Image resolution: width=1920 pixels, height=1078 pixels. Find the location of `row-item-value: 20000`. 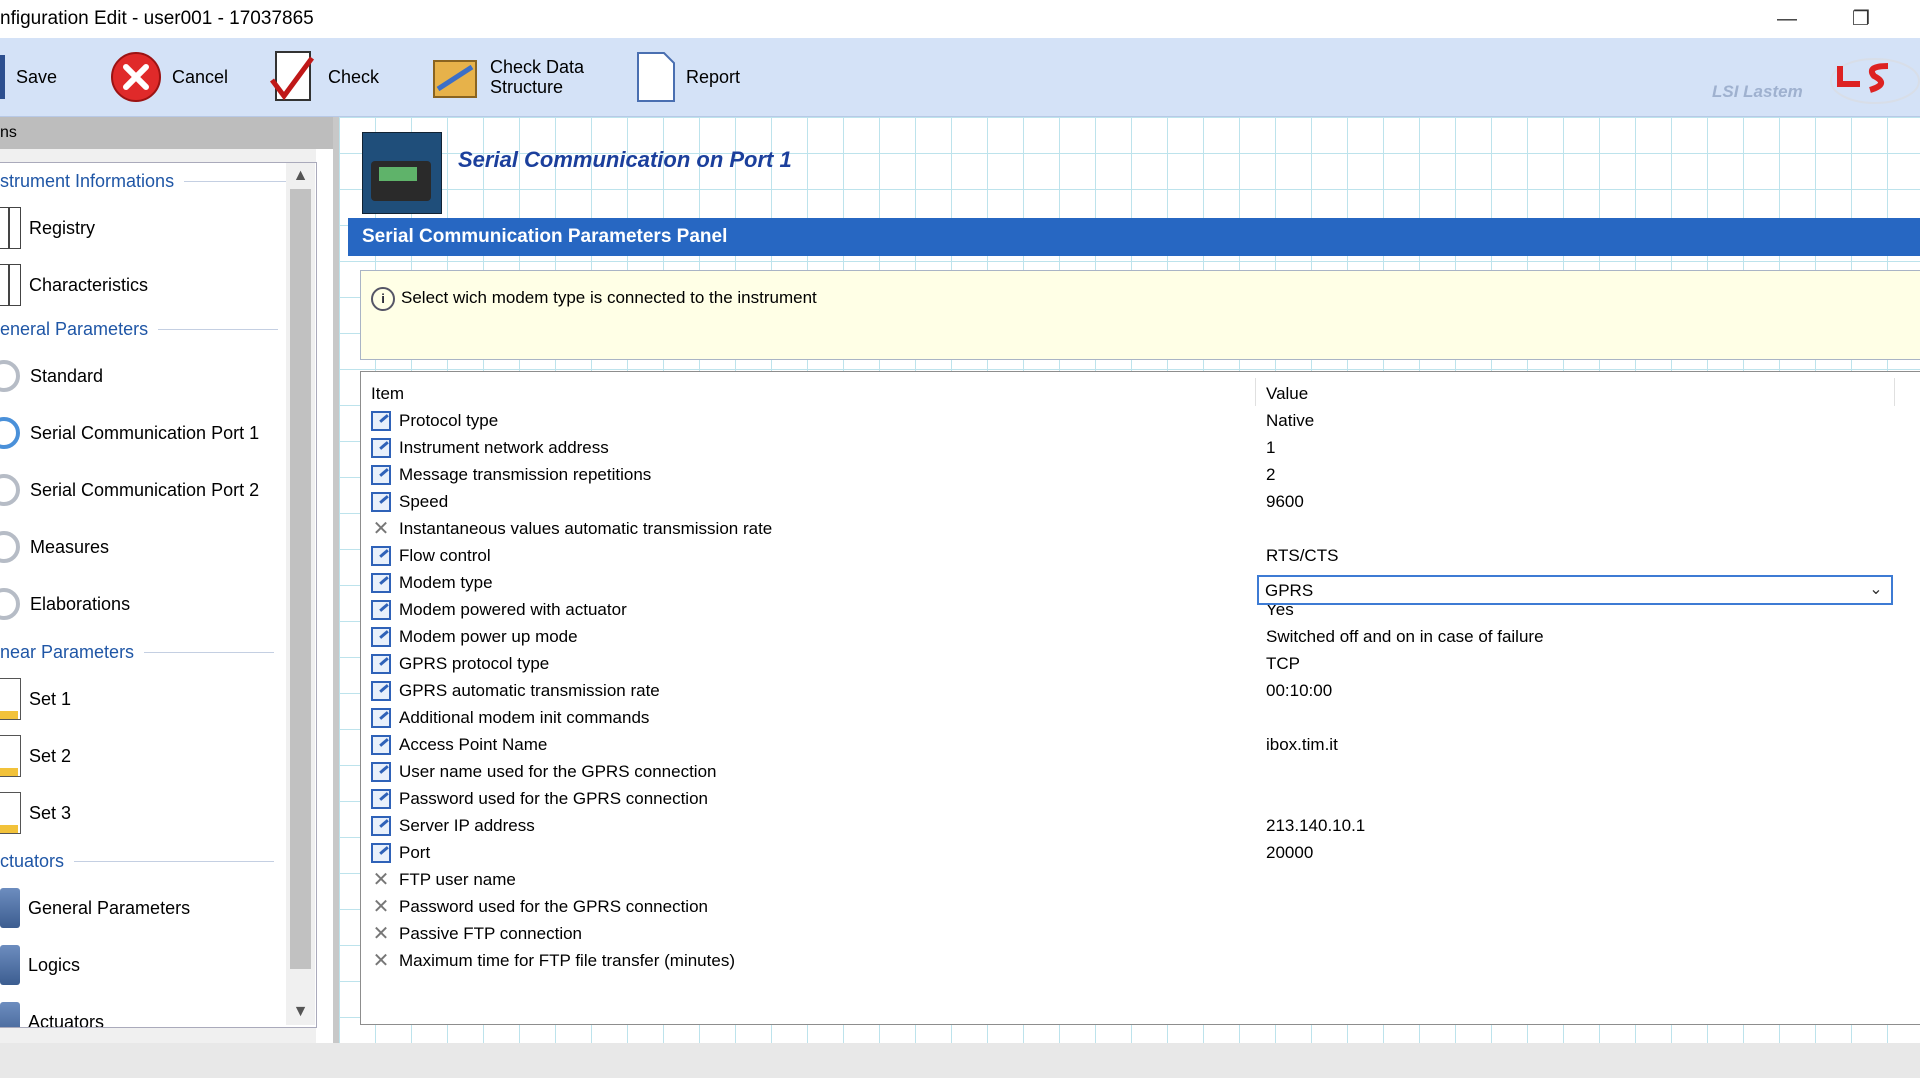

row-item-value: 20000 is located at coordinates (1289, 853).